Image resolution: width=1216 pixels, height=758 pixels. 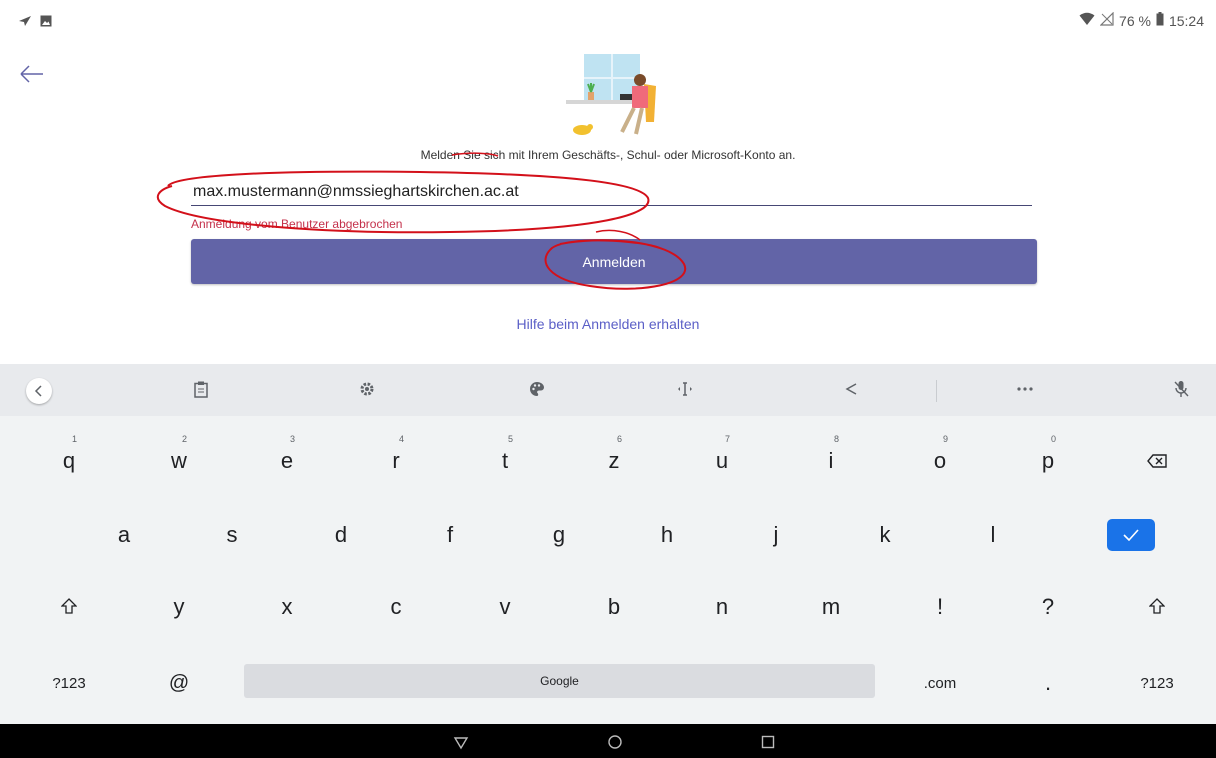 I want to click on key-hint: 9, so click(x=946, y=439).